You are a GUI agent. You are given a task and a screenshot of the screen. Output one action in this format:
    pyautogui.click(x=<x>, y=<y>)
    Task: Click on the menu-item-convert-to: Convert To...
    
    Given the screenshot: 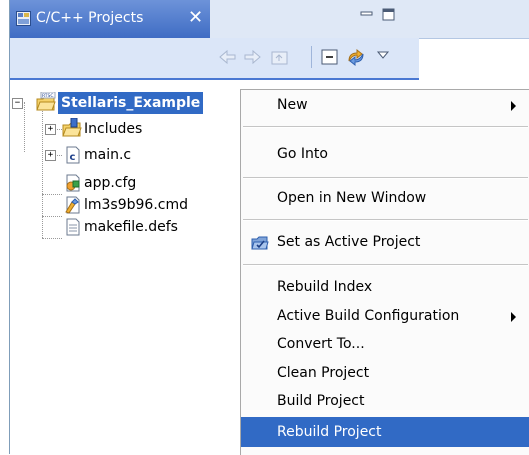 What is the action you would take?
    pyautogui.click(x=385, y=344)
    